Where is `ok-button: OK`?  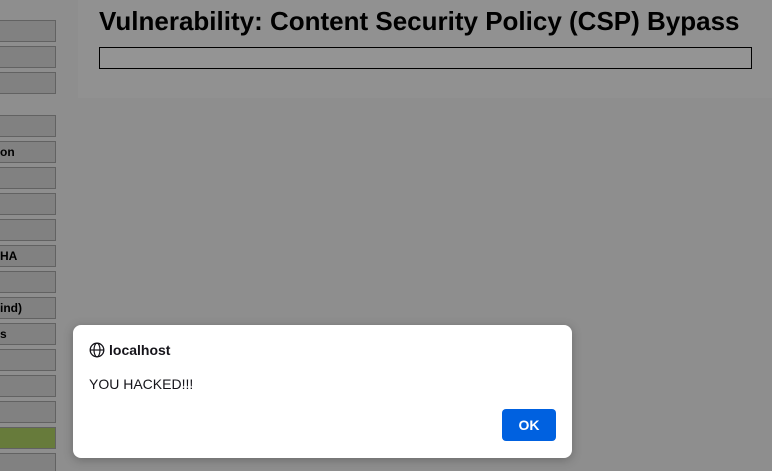
ok-button: OK is located at coordinates (529, 425).